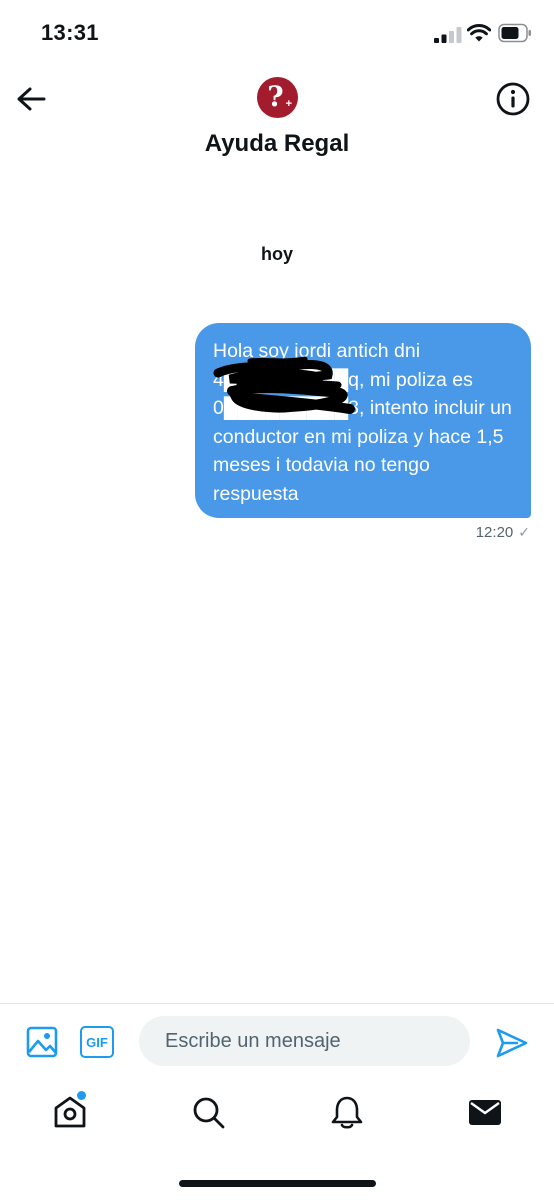  Describe the element at coordinates (276, 254) in the screenshot. I see `date-separator: hoy` at that location.